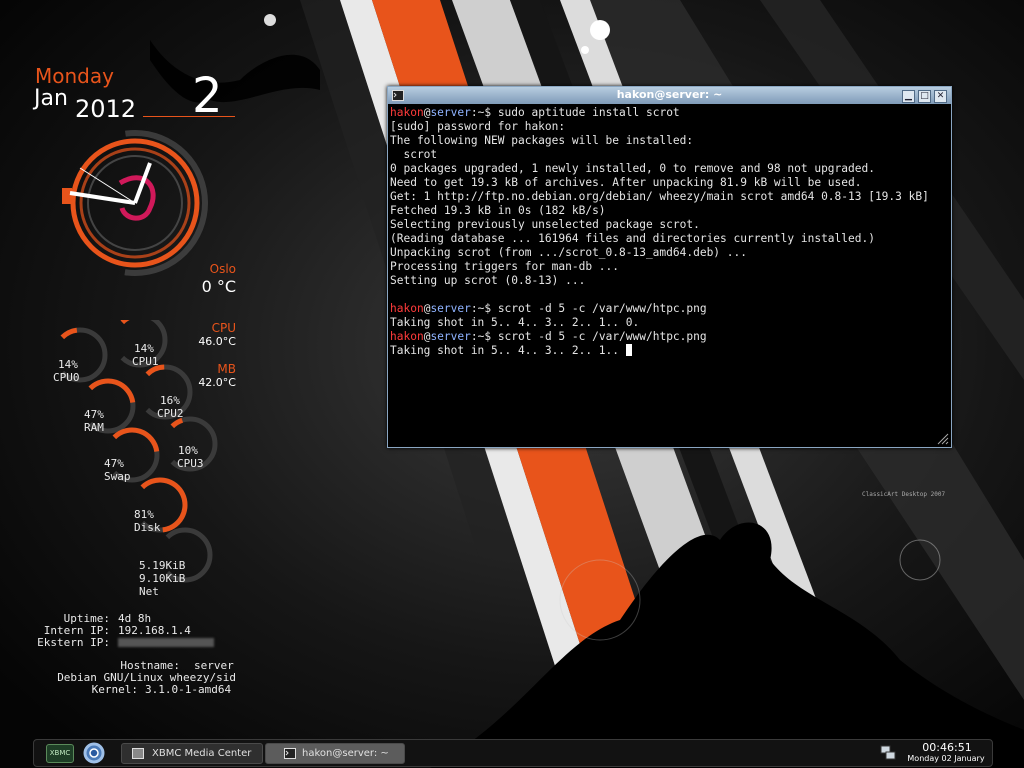 This screenshot has height=768, width=1024. Describe the element at coordinates (74, 76) in the screenshot. I see `conky-day: Monday` at that location.